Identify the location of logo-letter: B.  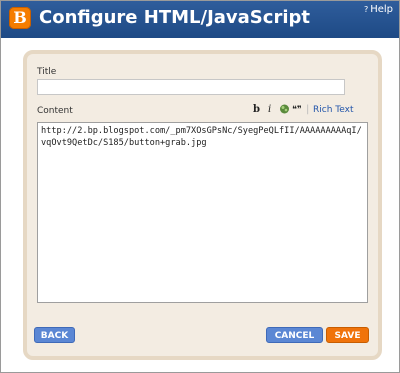
(20, 17).